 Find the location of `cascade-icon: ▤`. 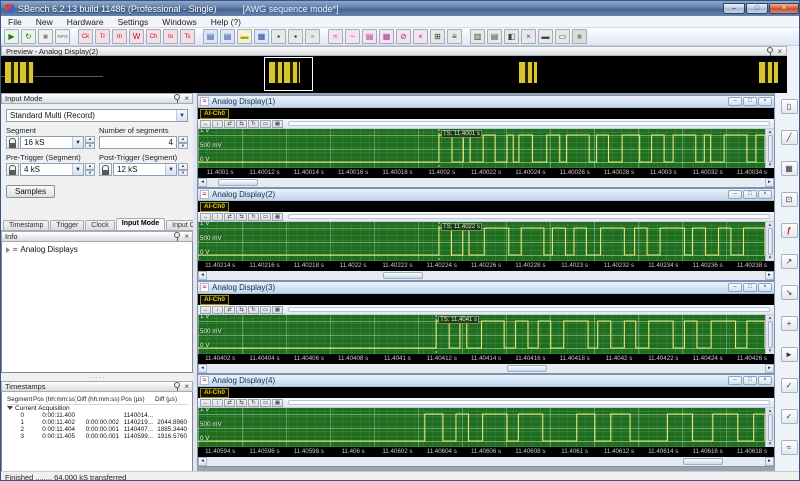

cascade-icon: ▤ is located at coordinates (494, 36).